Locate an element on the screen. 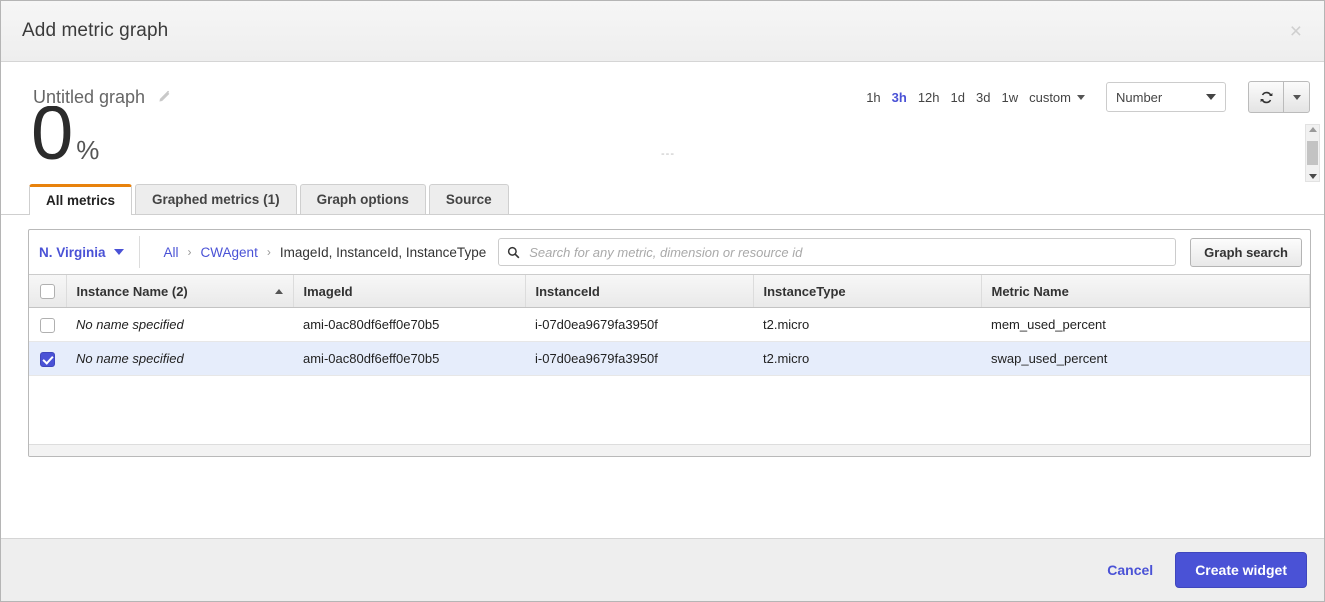  tab-all-metrics: All metrics is located at coordinates (81, 199).